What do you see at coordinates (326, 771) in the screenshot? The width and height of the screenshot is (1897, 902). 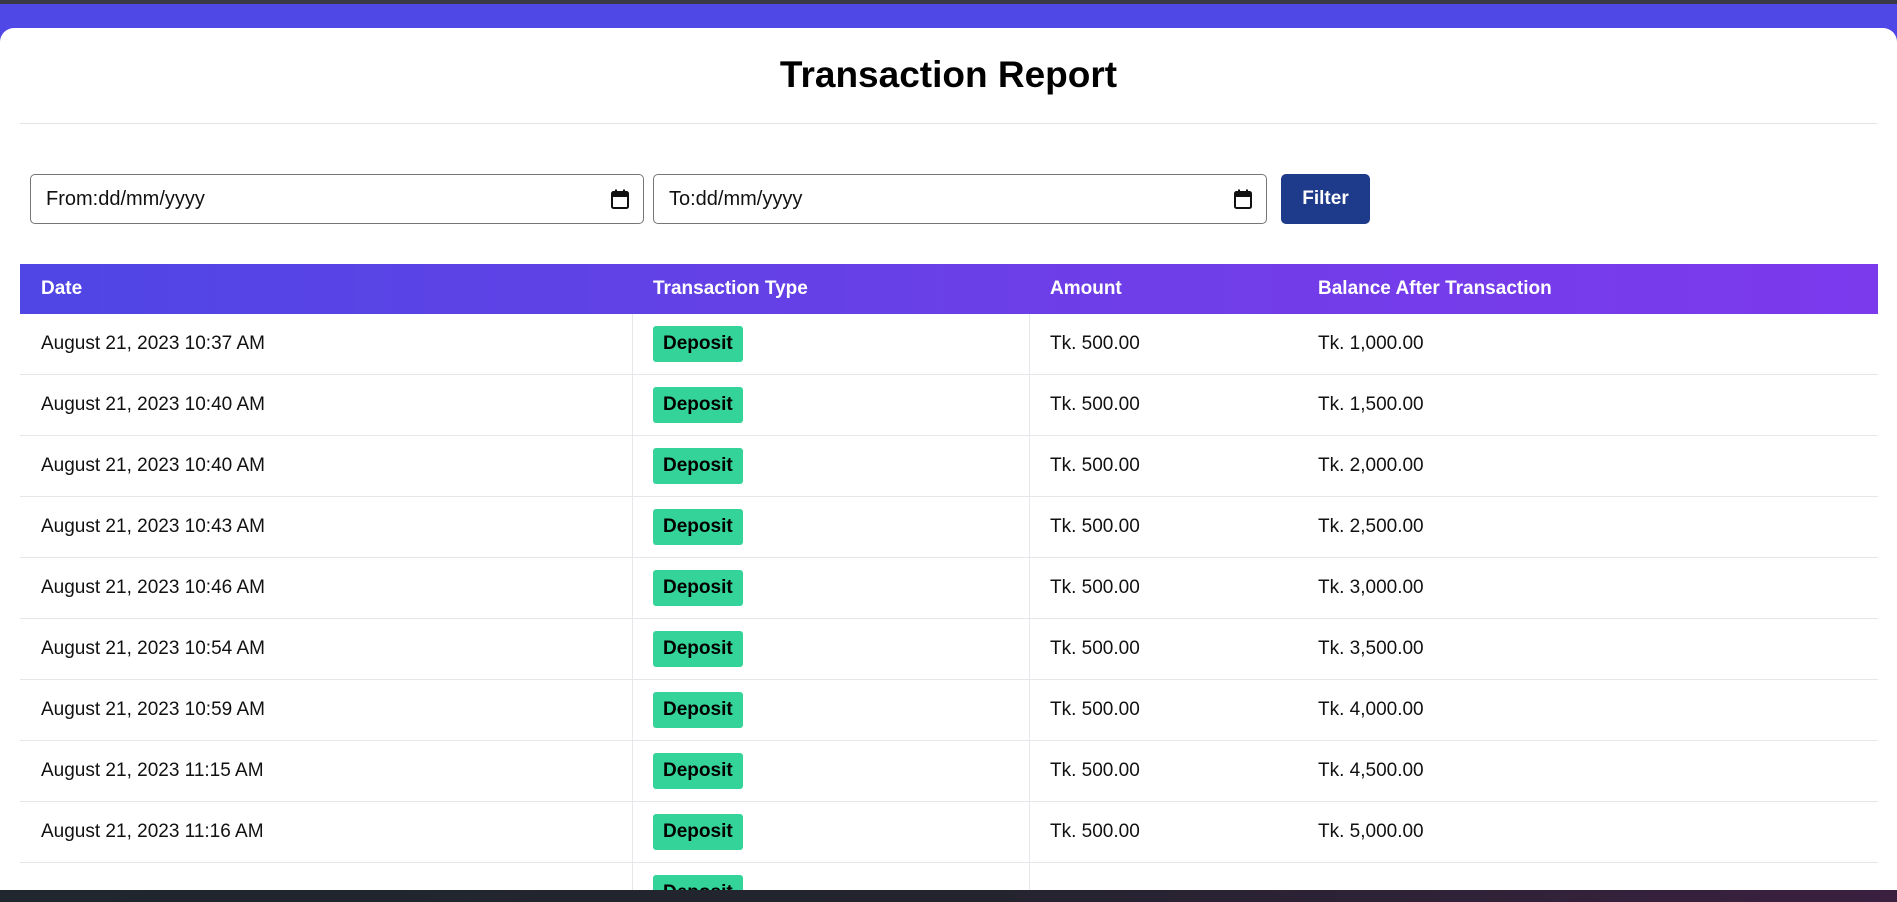 I see `cell-date: August 21, 2023 11:15 AM` at bounding box center [326, 771].